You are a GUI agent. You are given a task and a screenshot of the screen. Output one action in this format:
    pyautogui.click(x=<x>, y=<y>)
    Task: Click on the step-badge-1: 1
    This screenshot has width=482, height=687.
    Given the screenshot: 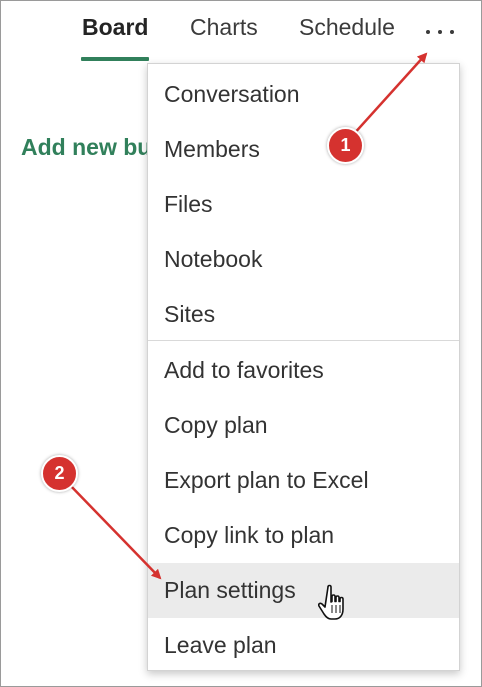 What is the action you would take?
    pyautogui.click(x=345, y=145)
    